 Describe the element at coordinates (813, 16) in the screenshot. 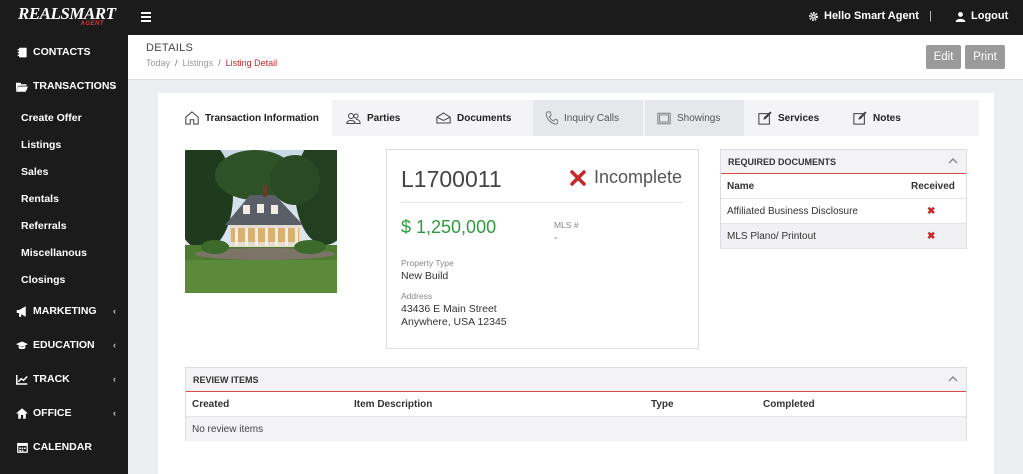

I see `gear-icon` at that location.